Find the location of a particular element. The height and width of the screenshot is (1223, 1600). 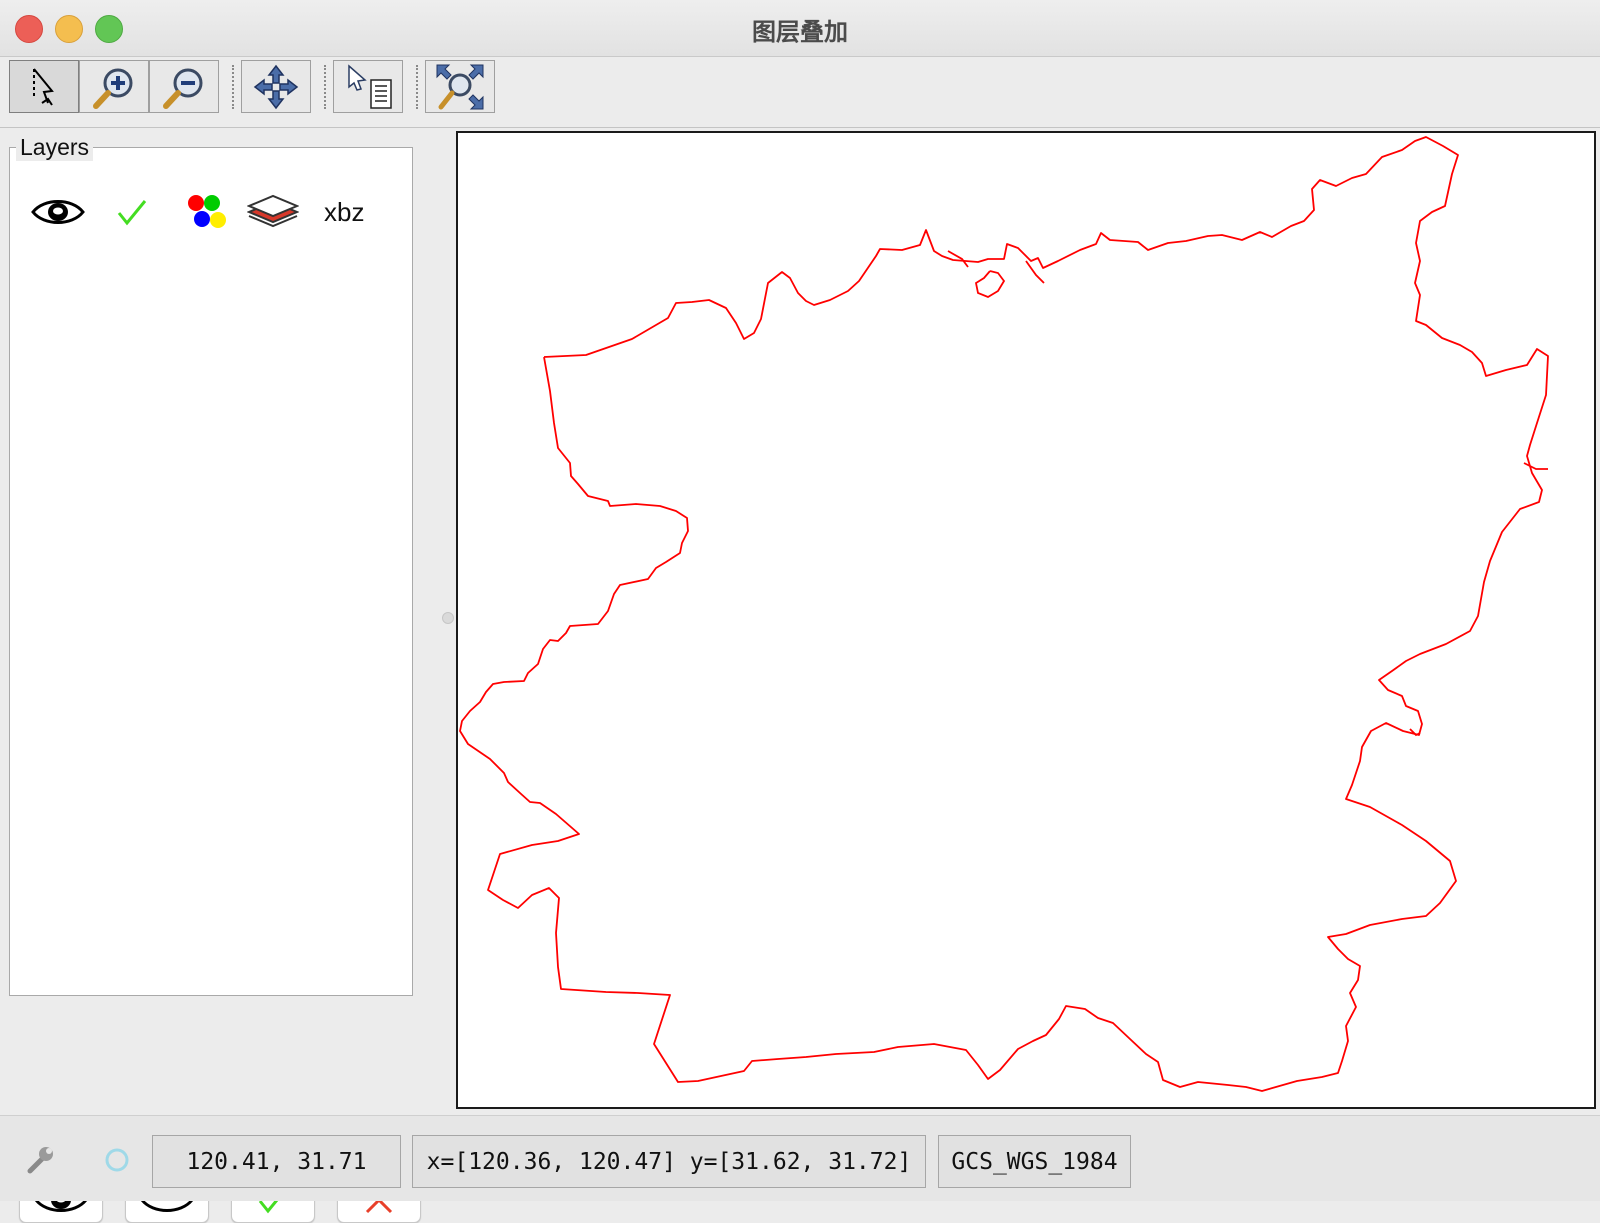

wrench-icon is located at coordinates (41, 1160).